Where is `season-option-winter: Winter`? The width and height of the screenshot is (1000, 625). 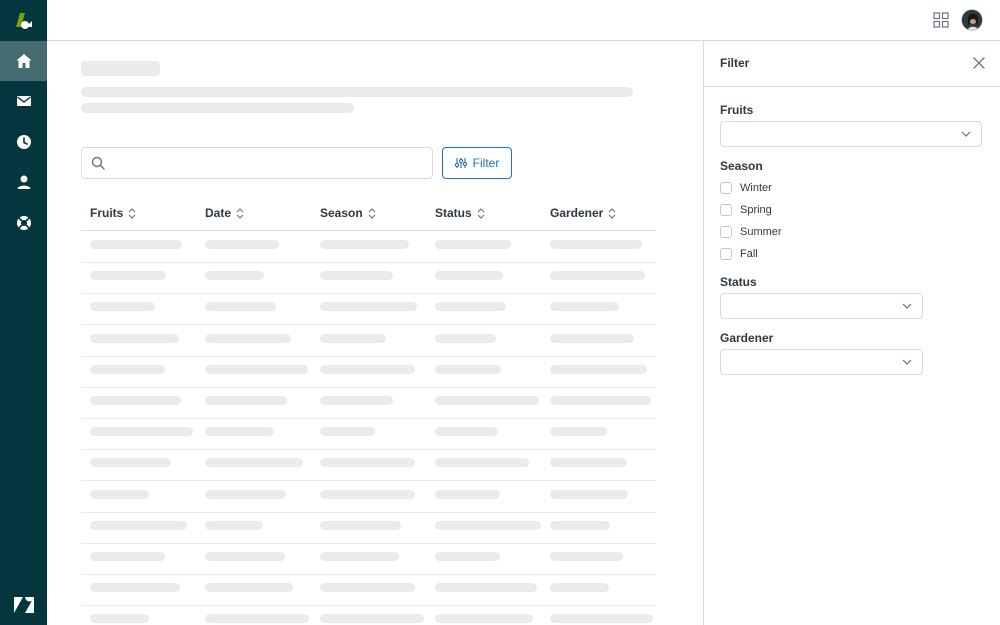 season-option-winter: Winter is located at coordinates (746, 188).